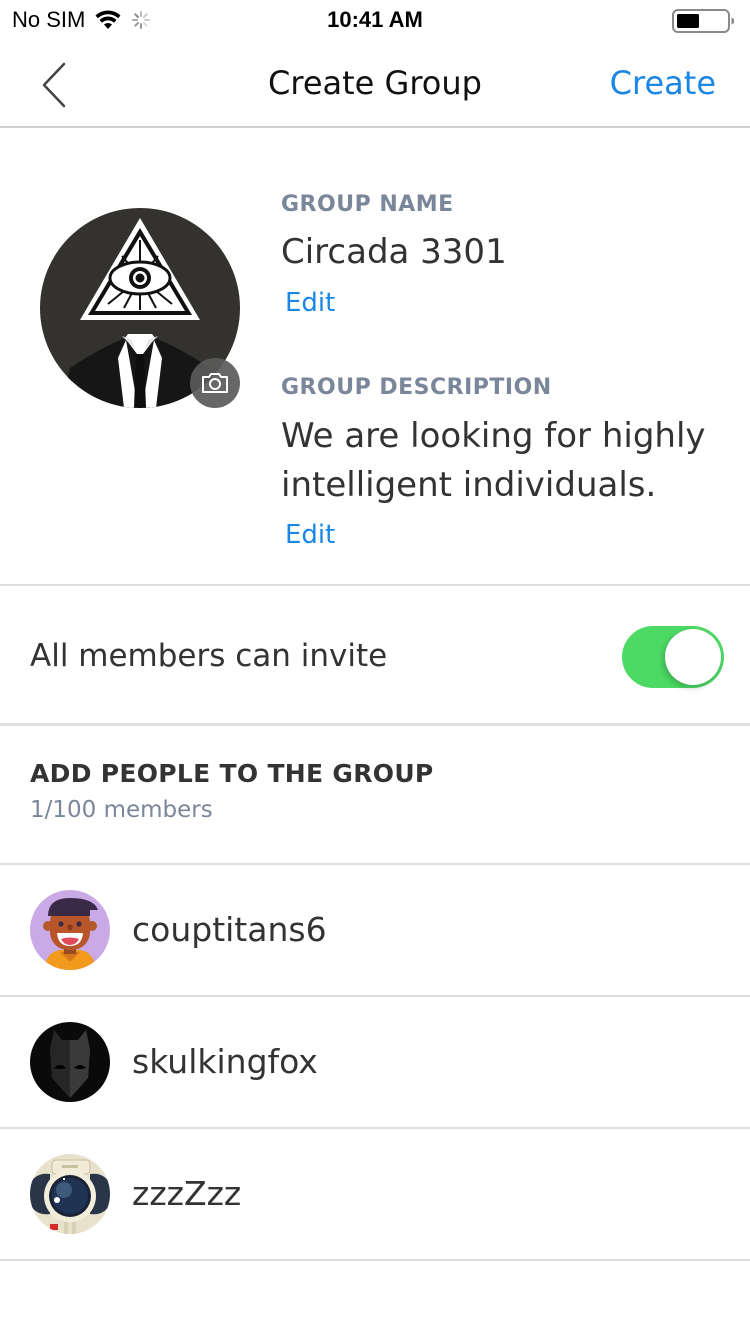  I want to click on change-photo-button, so click(215, 383).